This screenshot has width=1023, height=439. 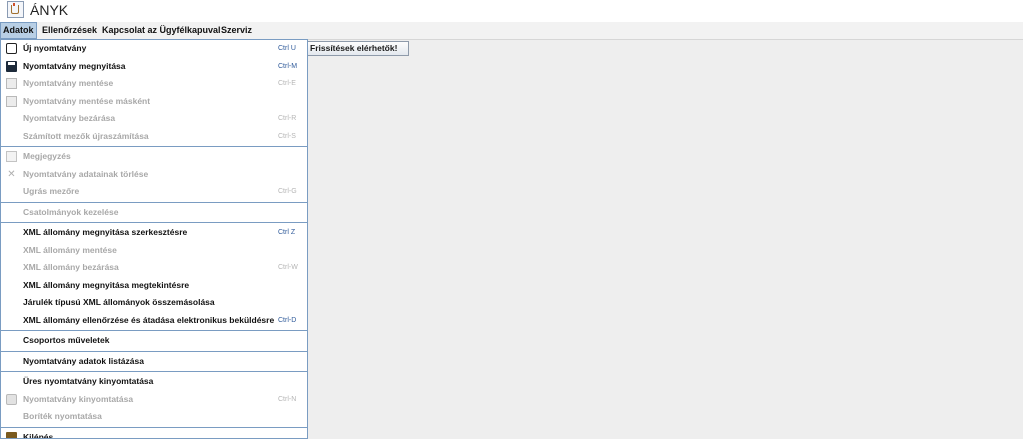 I want to click on menu-item-delete-data: ✕ Nyomtatvány adatainak törlése, so click(x=154, y=175).